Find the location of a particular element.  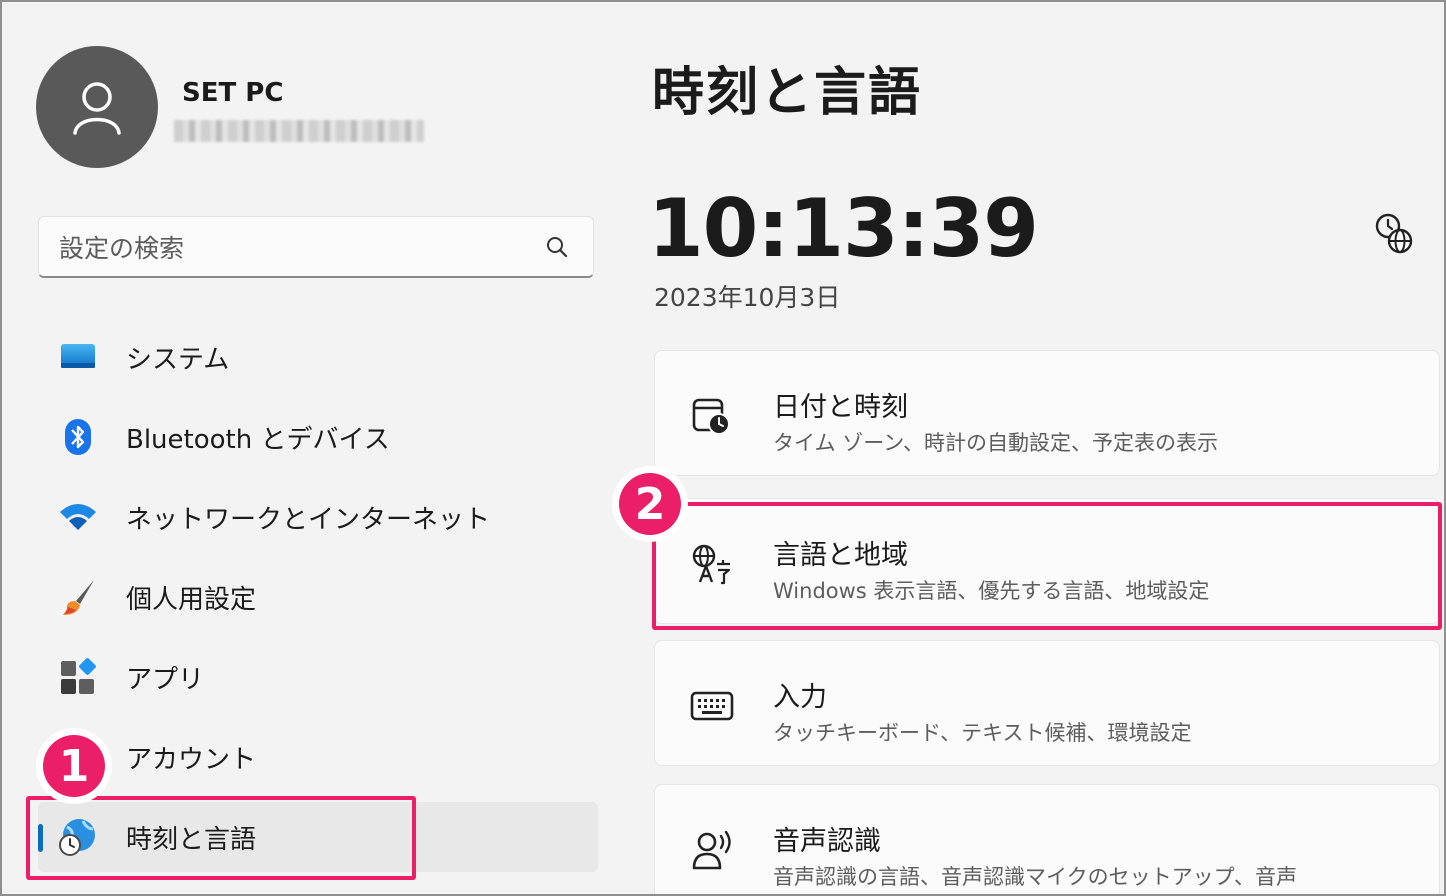

page-title: 時刻と言語 is located at coordinates (787, 93).